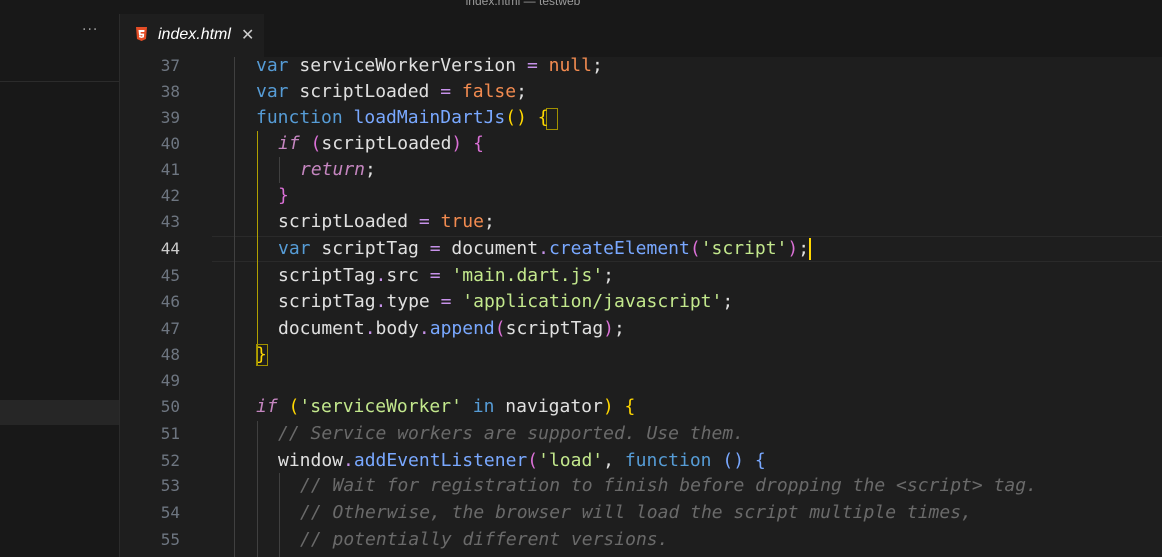 The width and height of the screenshot is (1162, 557). Describe the element at coordinates (90, 30) in the screenshot. I see `more-actions-icon: ···` at that location.